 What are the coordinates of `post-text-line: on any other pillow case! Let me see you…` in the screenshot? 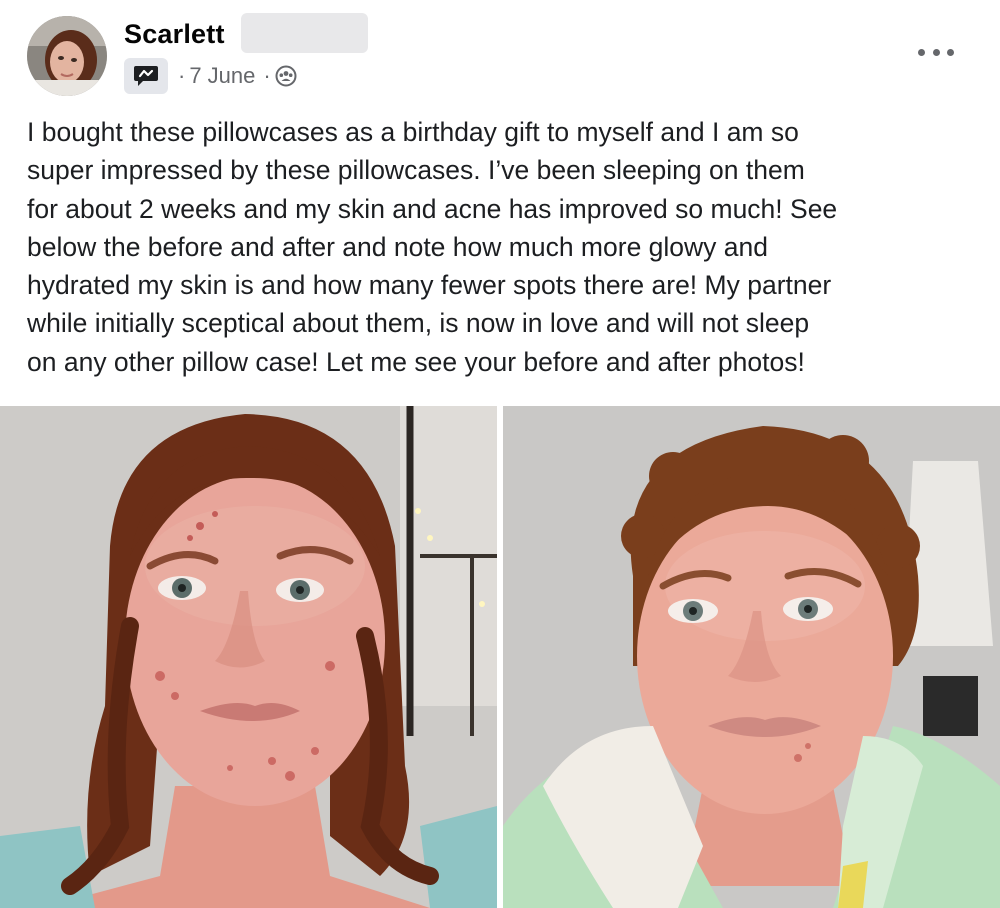 It's located at (416, 361).